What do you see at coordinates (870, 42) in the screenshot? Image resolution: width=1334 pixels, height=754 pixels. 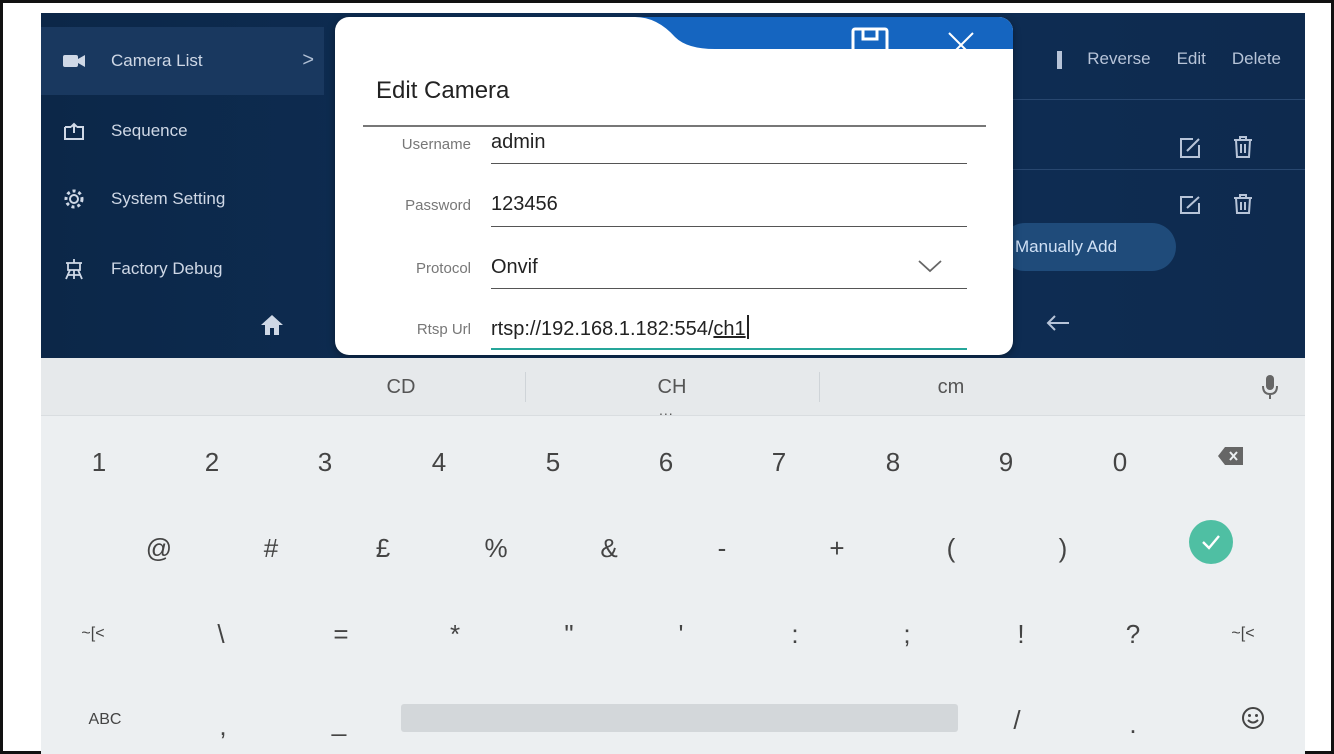 I see `save-icon` at bounding box center [870, 42].